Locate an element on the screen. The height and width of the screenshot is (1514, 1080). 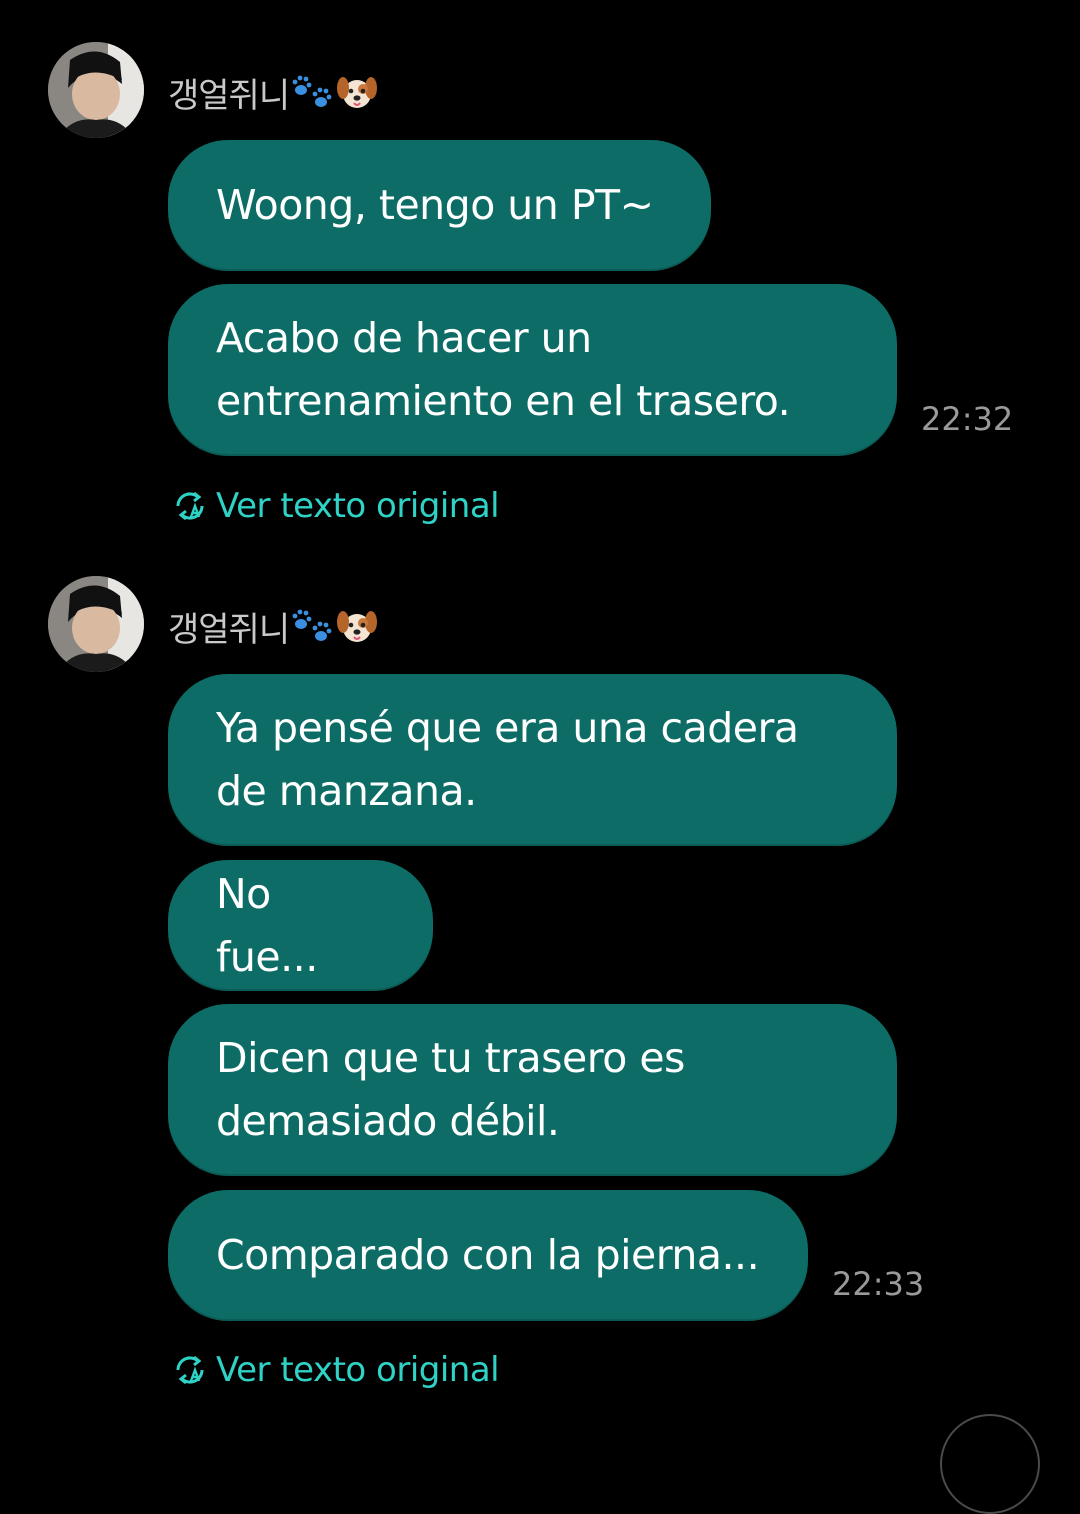
message-timestamp: 22:33 is located at coordinates (878, 1284).